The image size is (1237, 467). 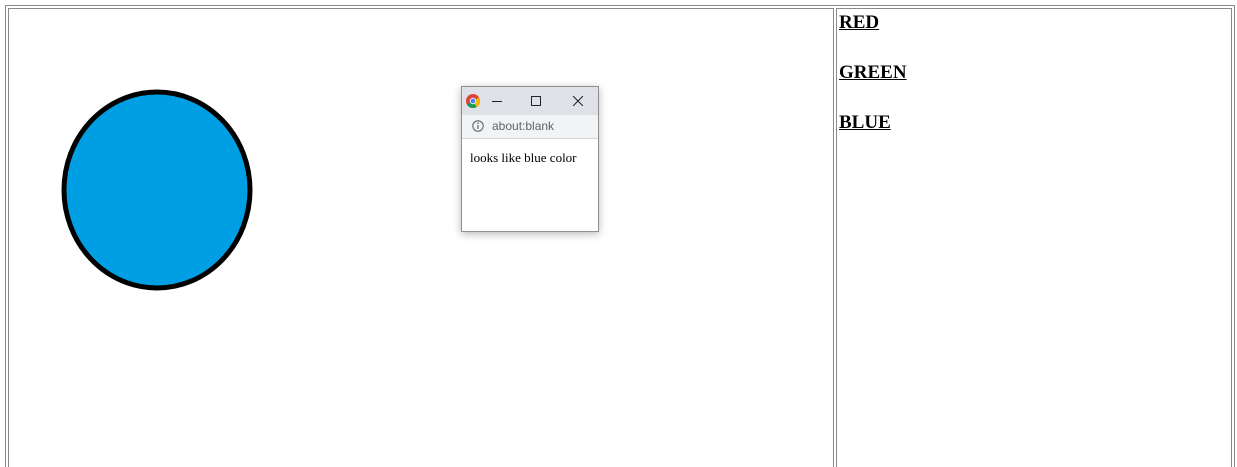 What do you see at coordinates (478, 126) in the screenshot?
I see `info-icon` at bounding box center [478, 126].